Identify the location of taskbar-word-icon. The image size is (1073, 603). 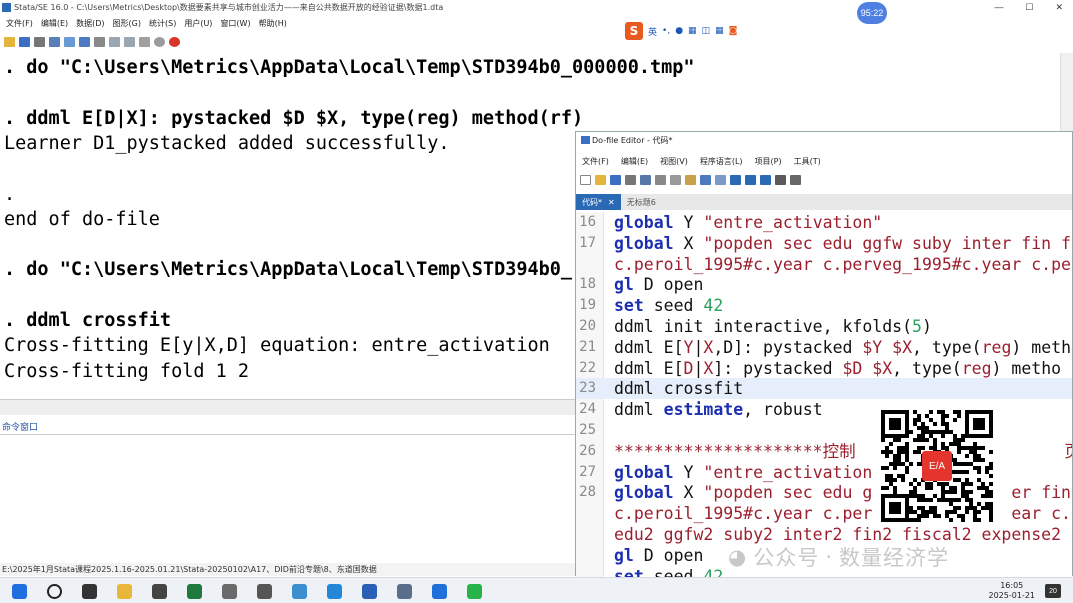
(369, 591).